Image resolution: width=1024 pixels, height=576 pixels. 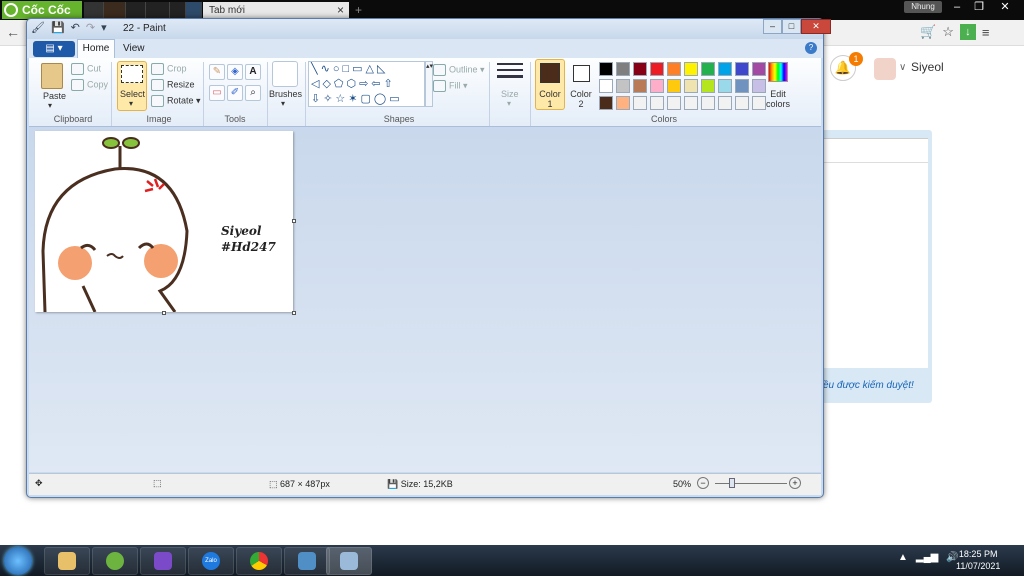 I want to click on fill-button: Fill ▾, so click(x=450, y=86).